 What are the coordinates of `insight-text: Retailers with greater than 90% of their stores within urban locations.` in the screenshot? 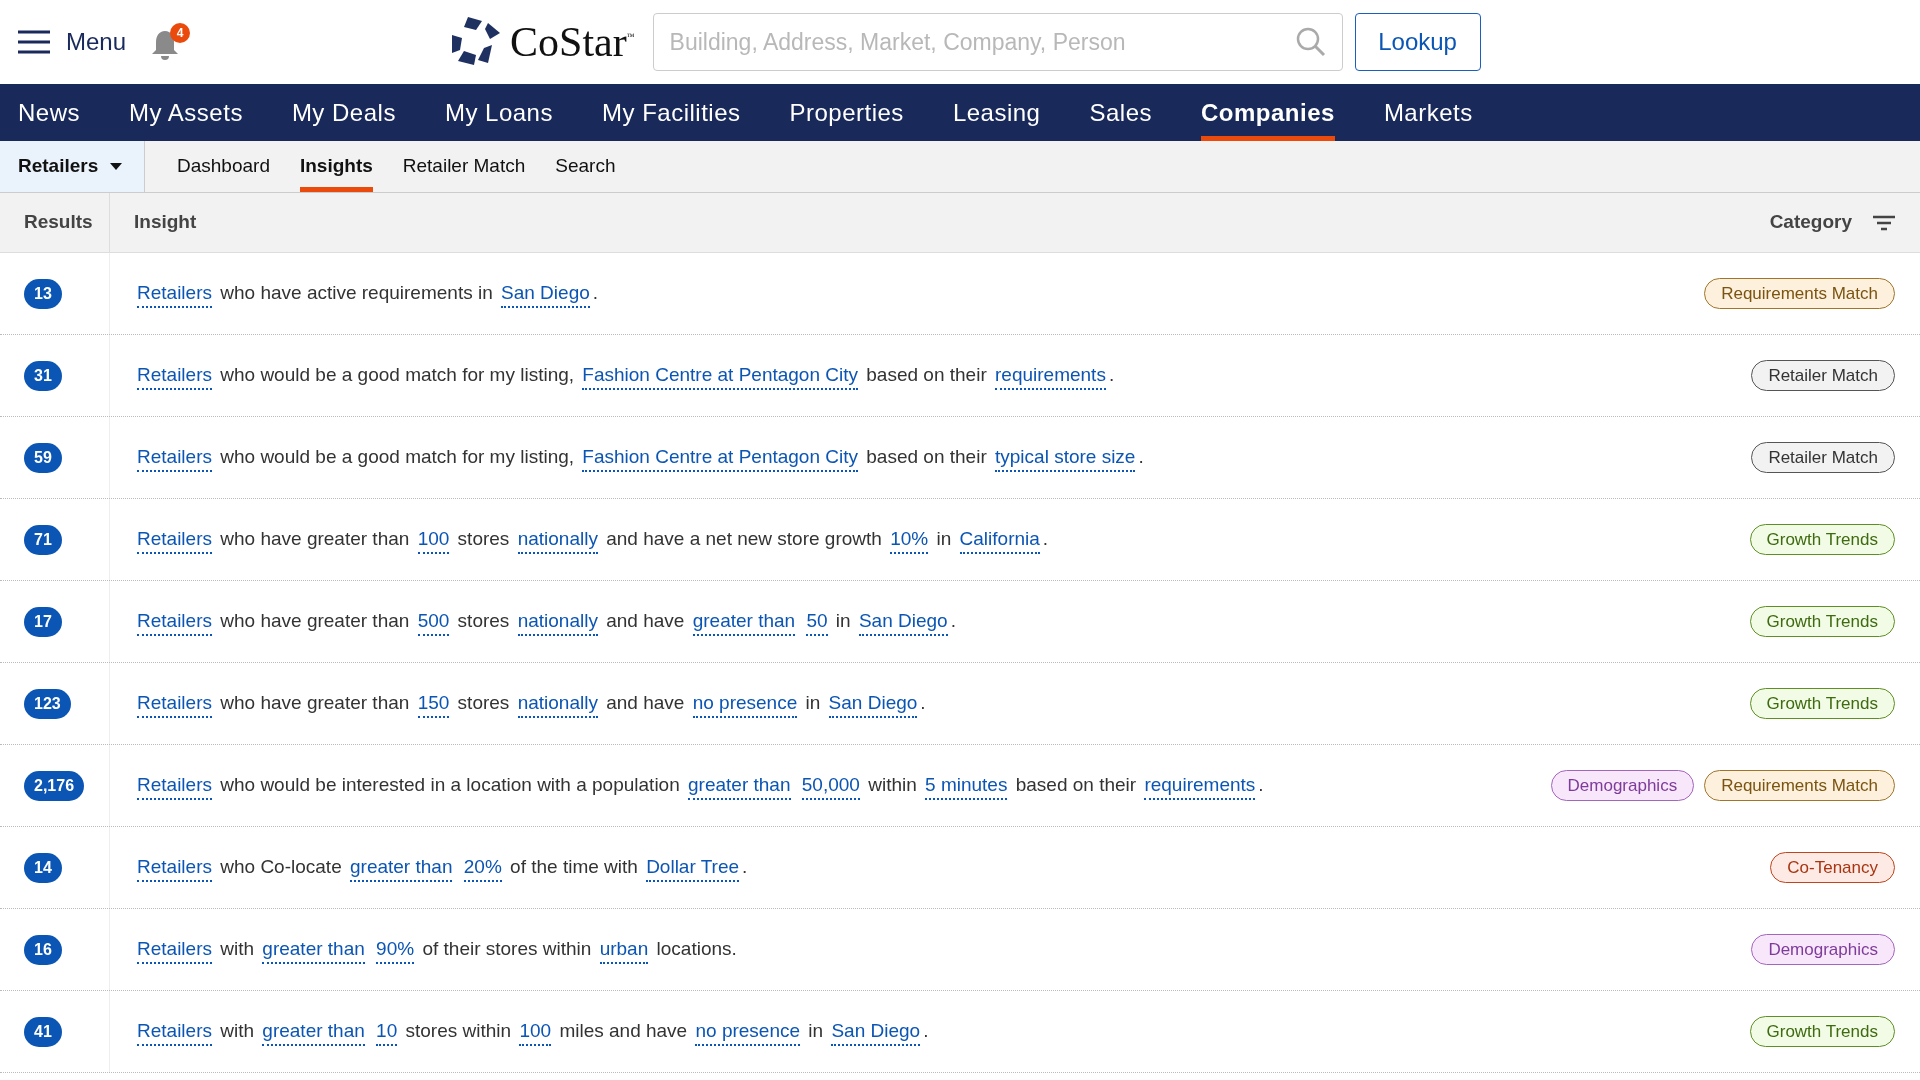 It's located at (435, 949).